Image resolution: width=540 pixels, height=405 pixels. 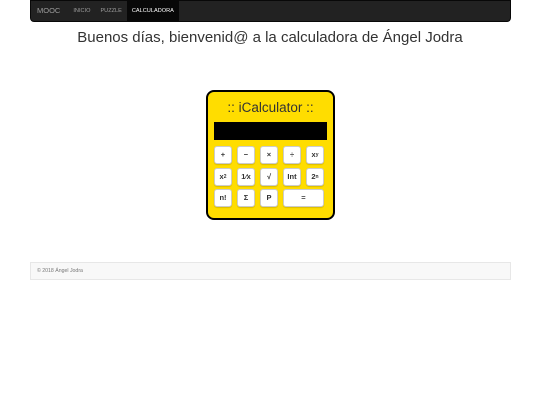 I want to click on sum-button: Σ, so click(x=246, y=198).